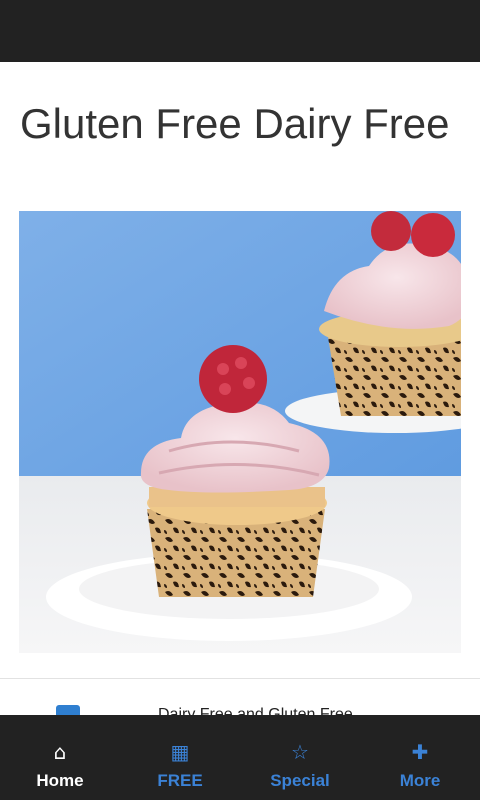  I want to click on tab-more: ✚ More, so click(420, 757).